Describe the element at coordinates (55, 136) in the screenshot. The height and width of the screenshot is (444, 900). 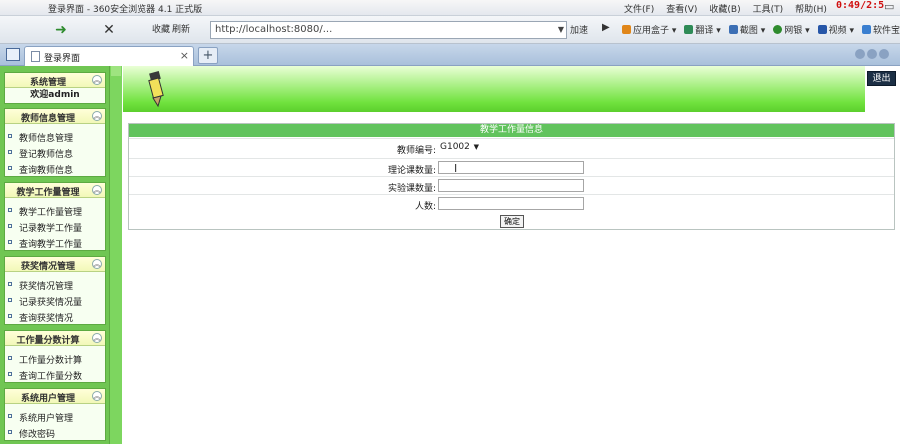
I see `sidebar-item-teacher-info-manage: 教师信息管理` at that location.